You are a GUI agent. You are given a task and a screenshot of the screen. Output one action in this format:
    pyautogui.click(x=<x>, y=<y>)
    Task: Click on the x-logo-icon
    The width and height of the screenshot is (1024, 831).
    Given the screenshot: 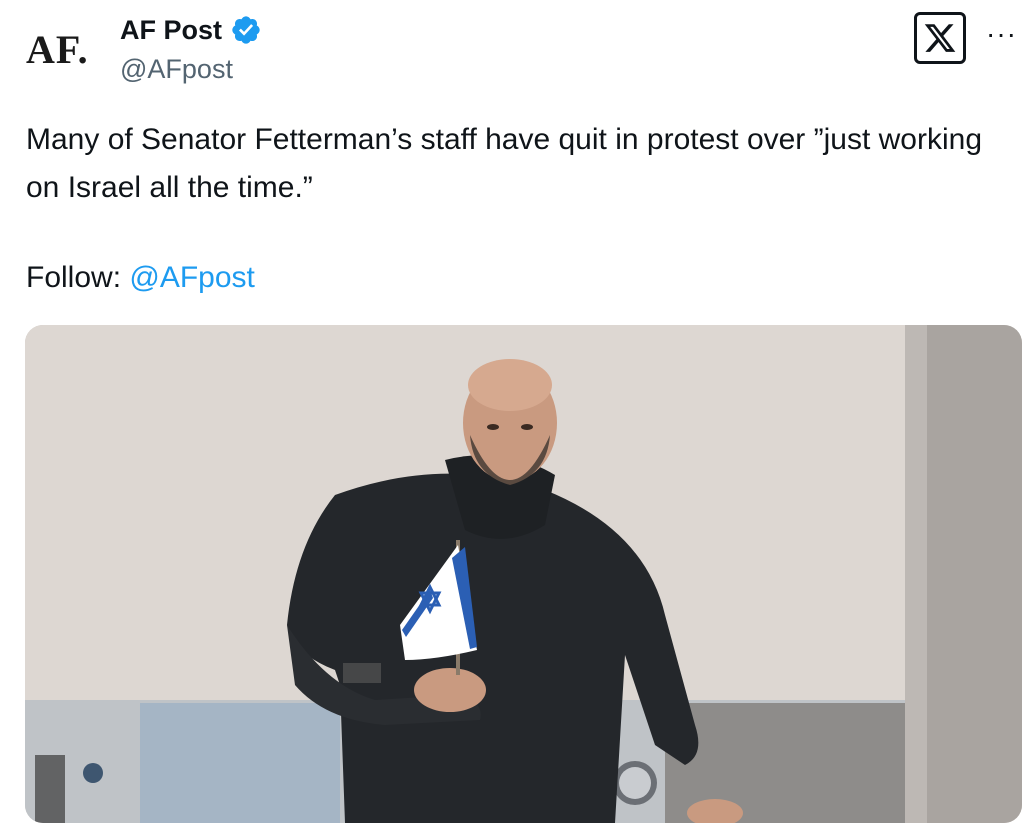 What is the action you would take?
    pyautogui.click(x=940, y=38)
    